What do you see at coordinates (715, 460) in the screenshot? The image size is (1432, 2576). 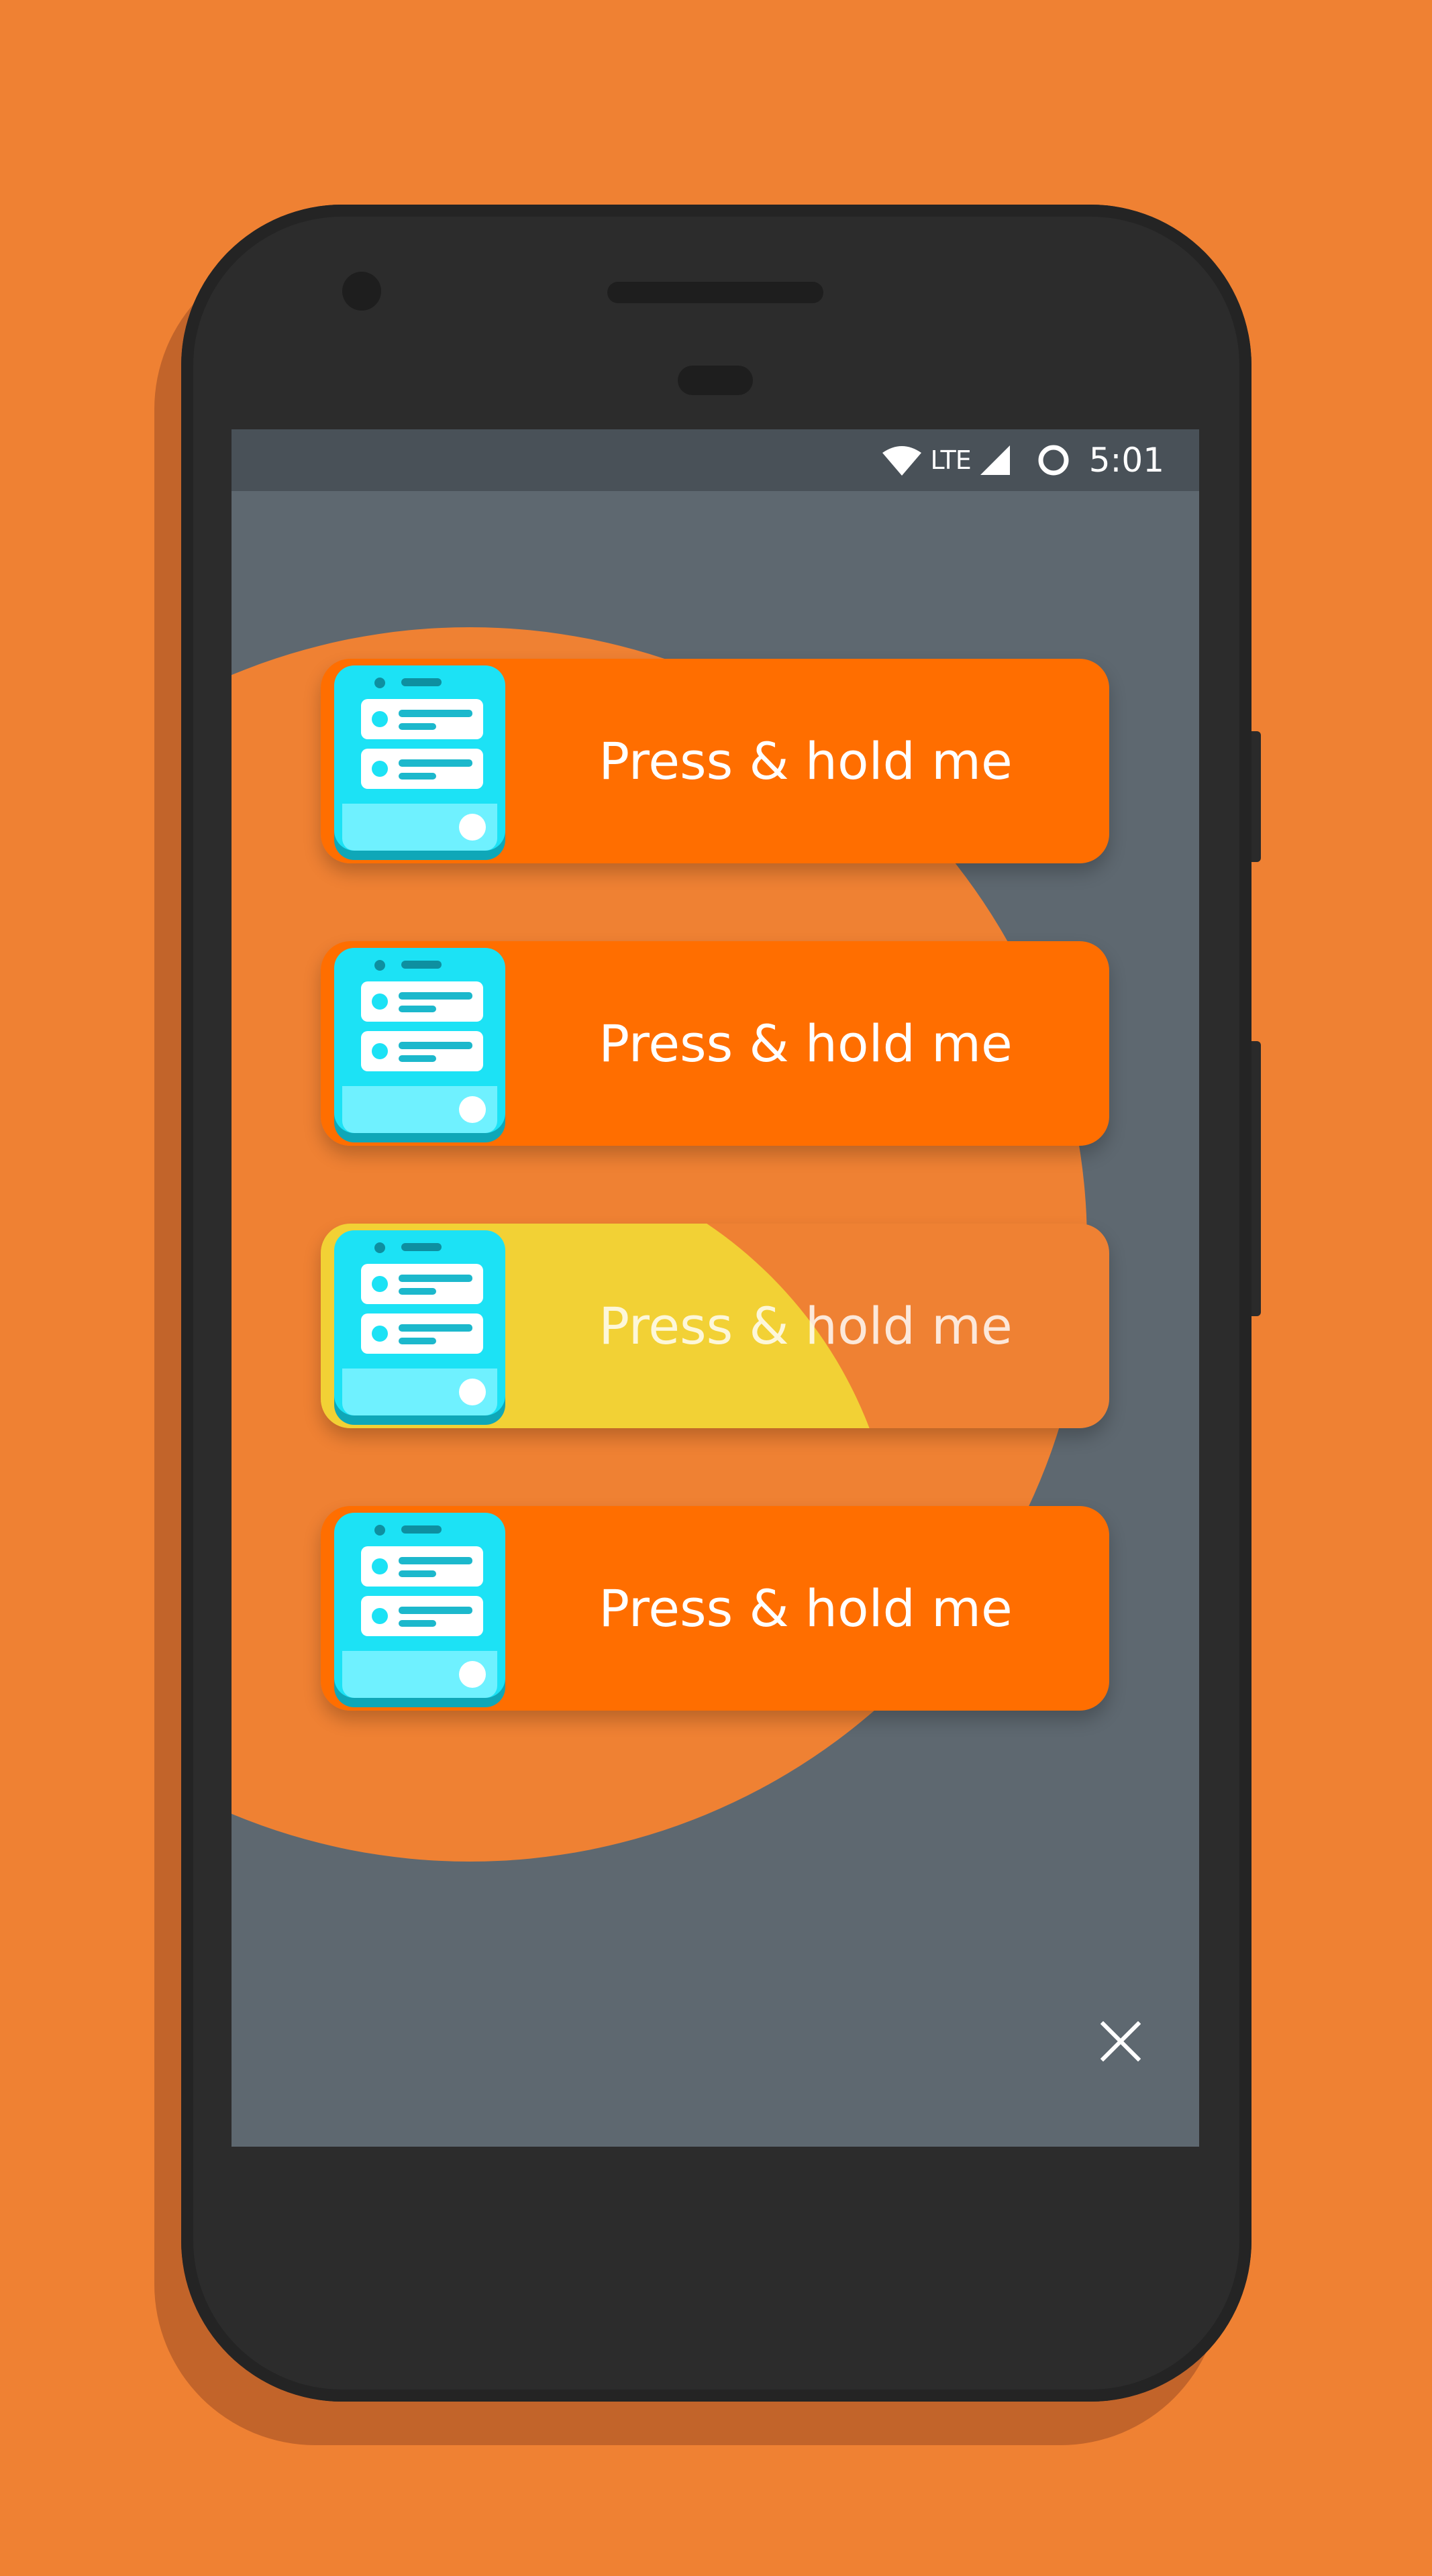 I see `status-bar: LTE 5:01` at bounding box center [715, 460].